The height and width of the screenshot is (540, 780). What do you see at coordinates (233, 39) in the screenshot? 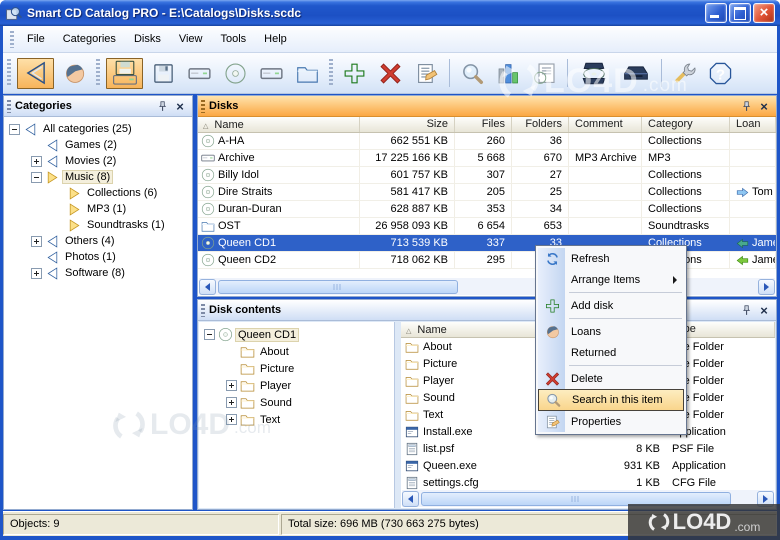
I see `menu-tools: Tools` at bounding box center [233, 39].